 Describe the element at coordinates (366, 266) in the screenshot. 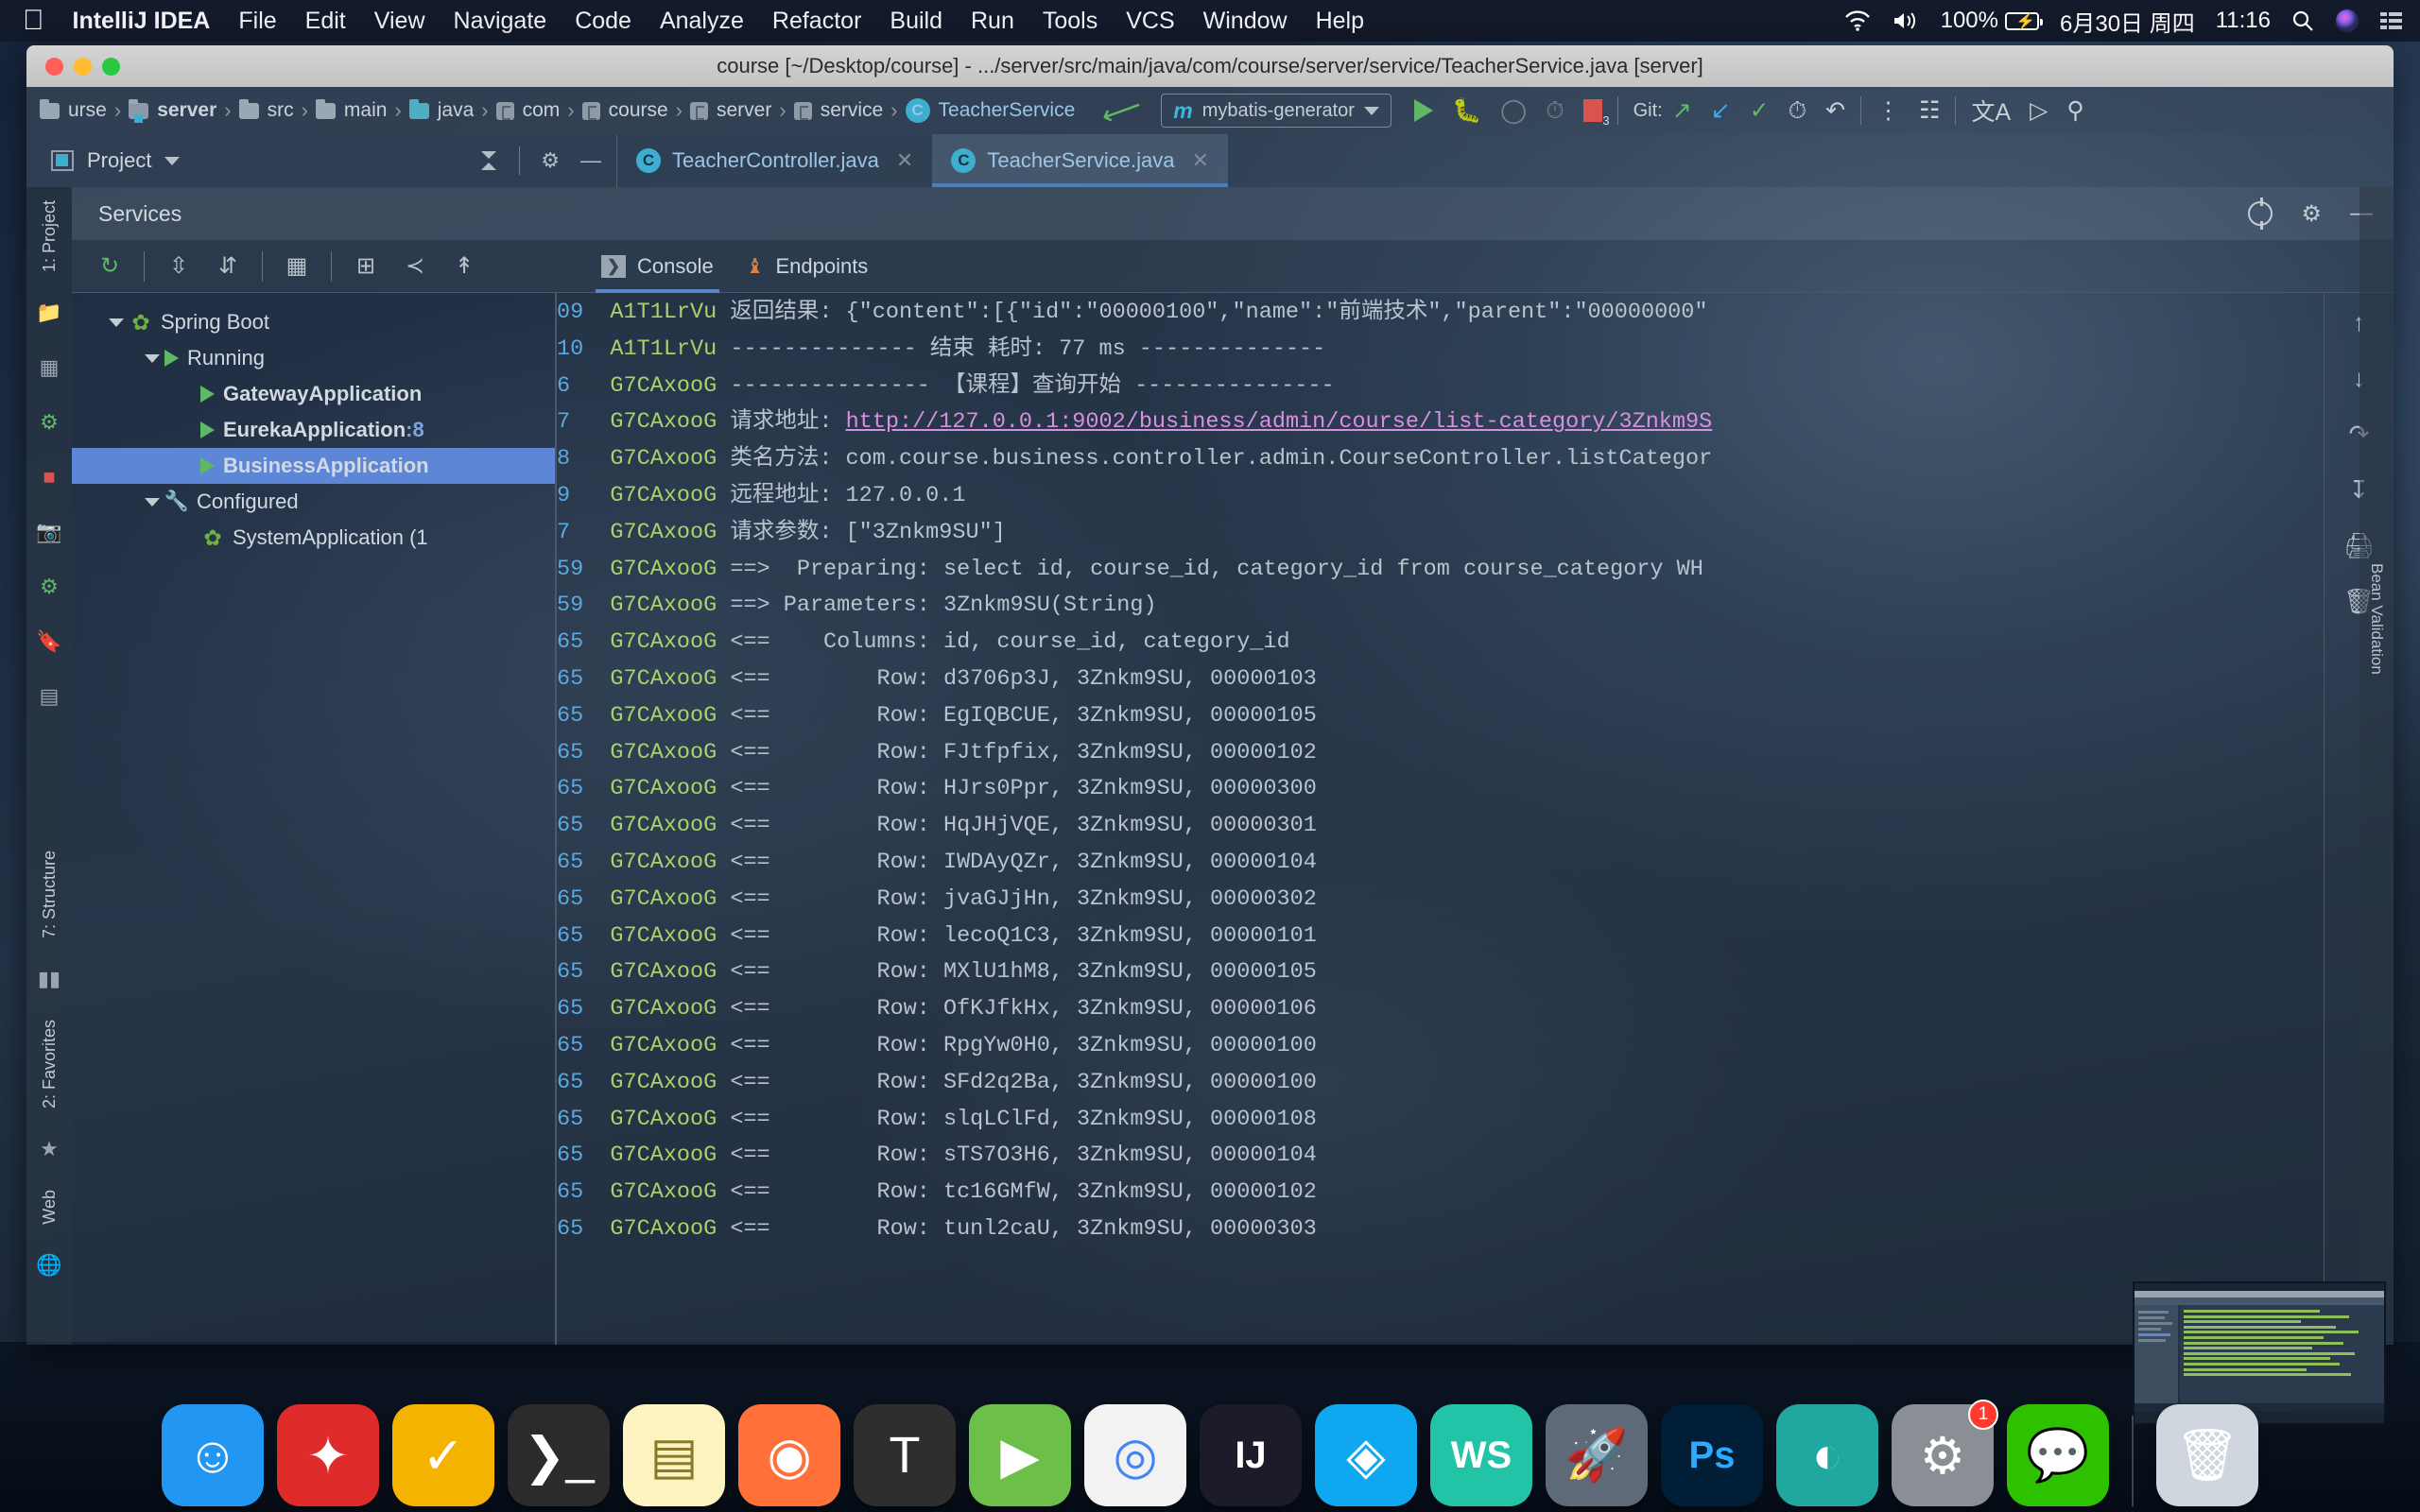

I see `add-service-icon: ⊞` at that location.